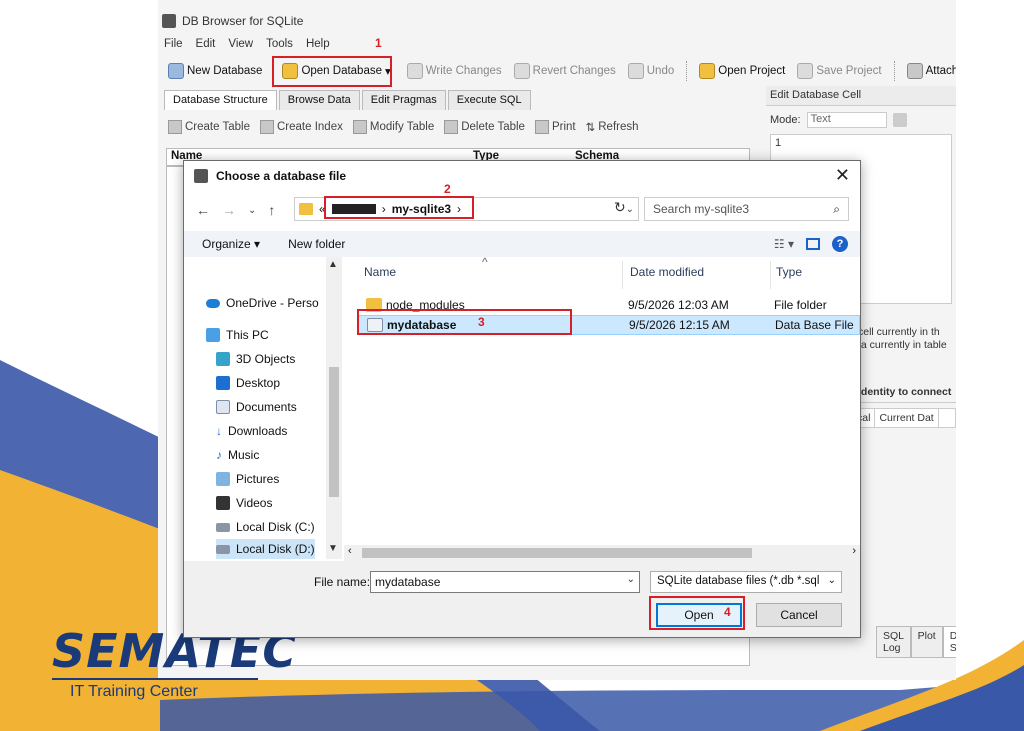 The height and width of the screenshot is (731, 1024). Describe the element at coordinates (421, 209) in the screenshot. I see `breadcrumb-my-sqlite3: my-sqlite3` at that location.